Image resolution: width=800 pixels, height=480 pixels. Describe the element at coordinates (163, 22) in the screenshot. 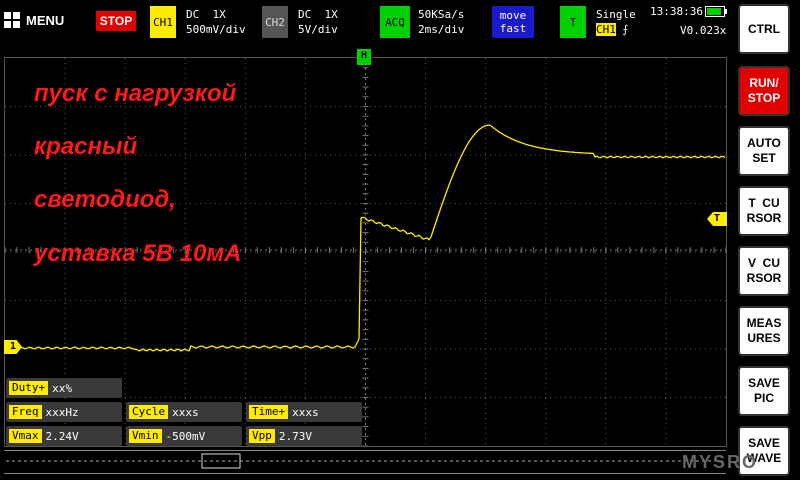

I see `ch1-badge: CH1` at that location.